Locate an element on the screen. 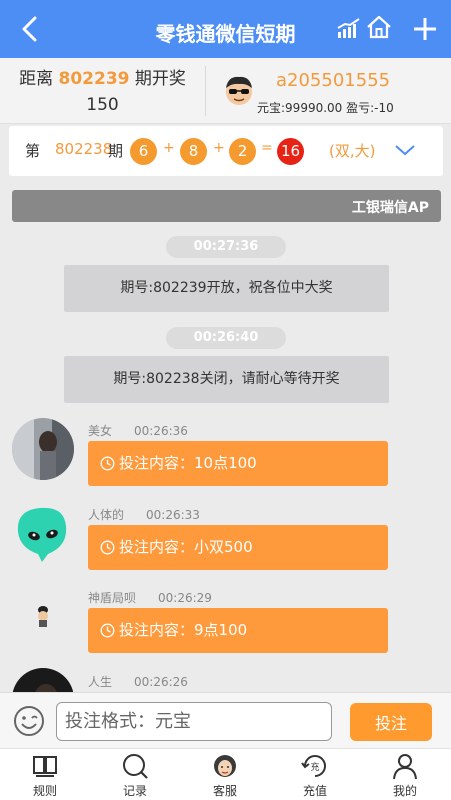 Image resolution: width=451 pixels, height=800 pixels. result-ball-1: 6 is located at coordinates (143, 151).